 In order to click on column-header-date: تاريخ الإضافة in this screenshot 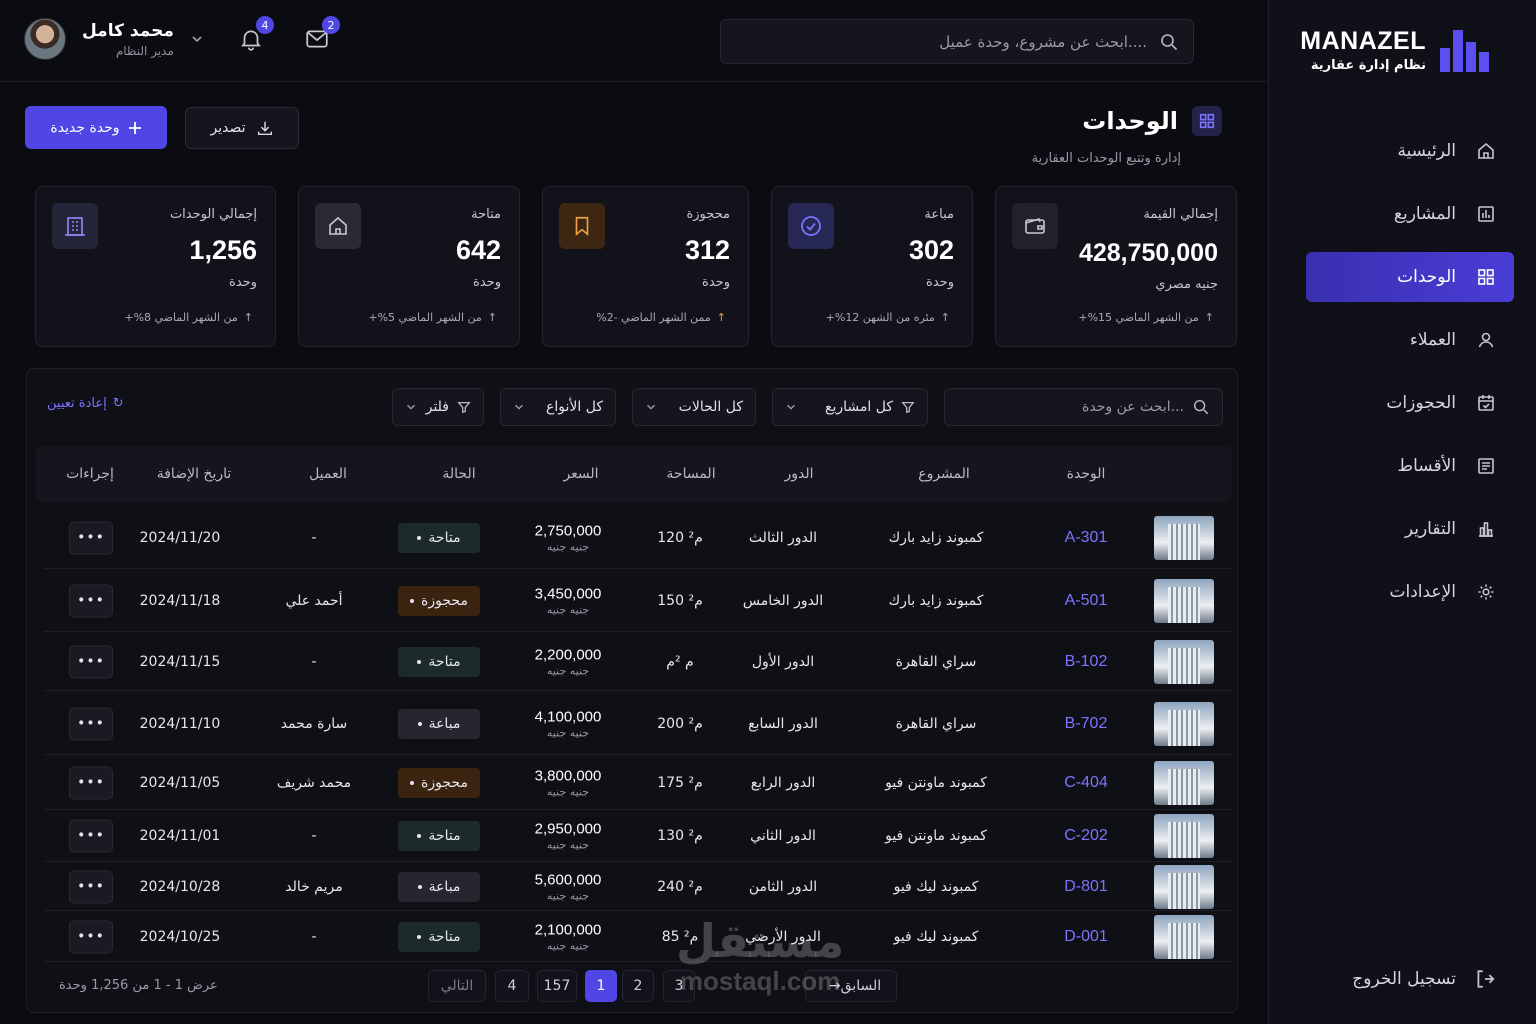, I will do `click(194, 474)`.